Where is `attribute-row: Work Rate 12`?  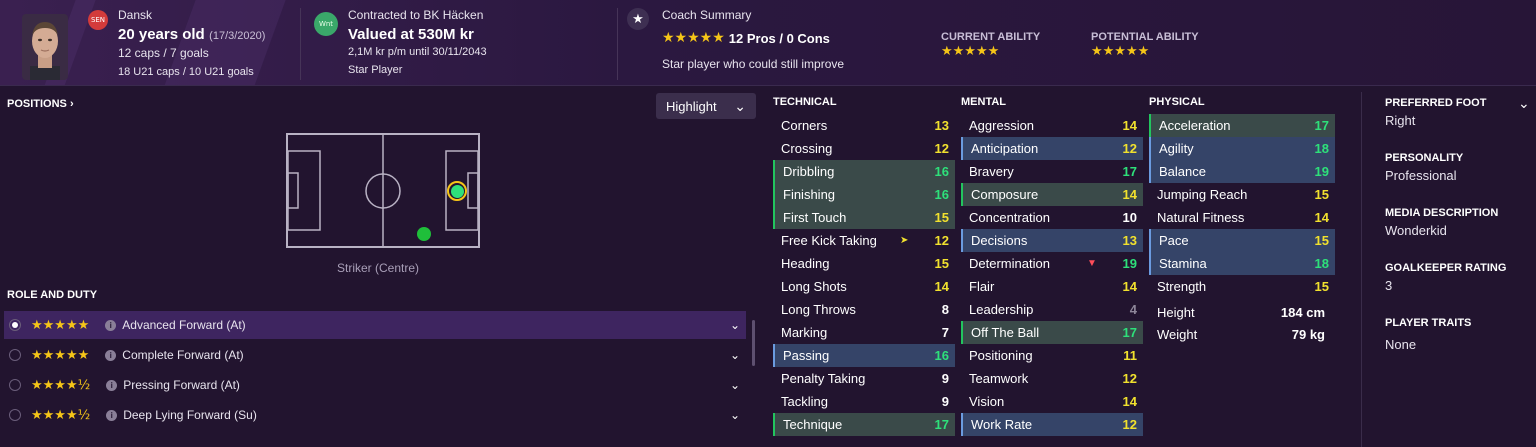 attribute-row: Work Rate 12 is located at coordinates (1052, 424).